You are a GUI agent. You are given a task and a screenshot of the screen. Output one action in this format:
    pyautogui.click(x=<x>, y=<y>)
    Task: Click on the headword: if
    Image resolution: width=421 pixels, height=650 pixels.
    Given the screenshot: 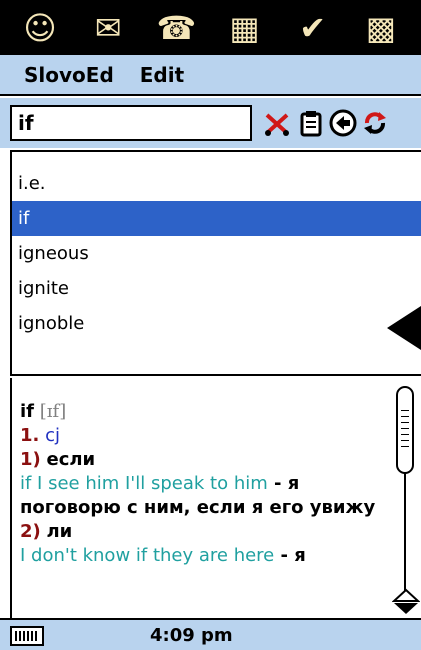 What is the action you would take?
    pyautogui.click(x=27, y=411)
    